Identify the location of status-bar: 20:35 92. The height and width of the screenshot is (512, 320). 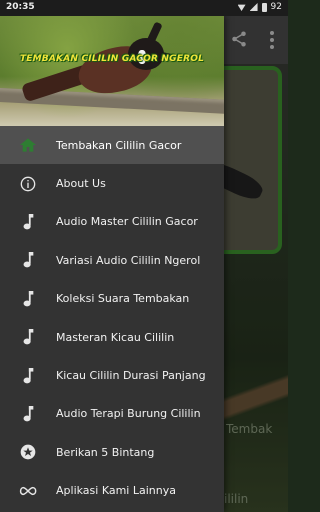
(144, 8).